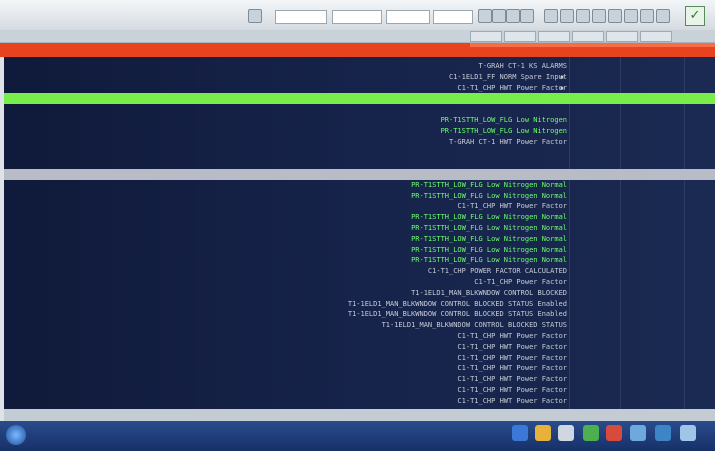  I want to click on column-header-strip, so click(357, 36).